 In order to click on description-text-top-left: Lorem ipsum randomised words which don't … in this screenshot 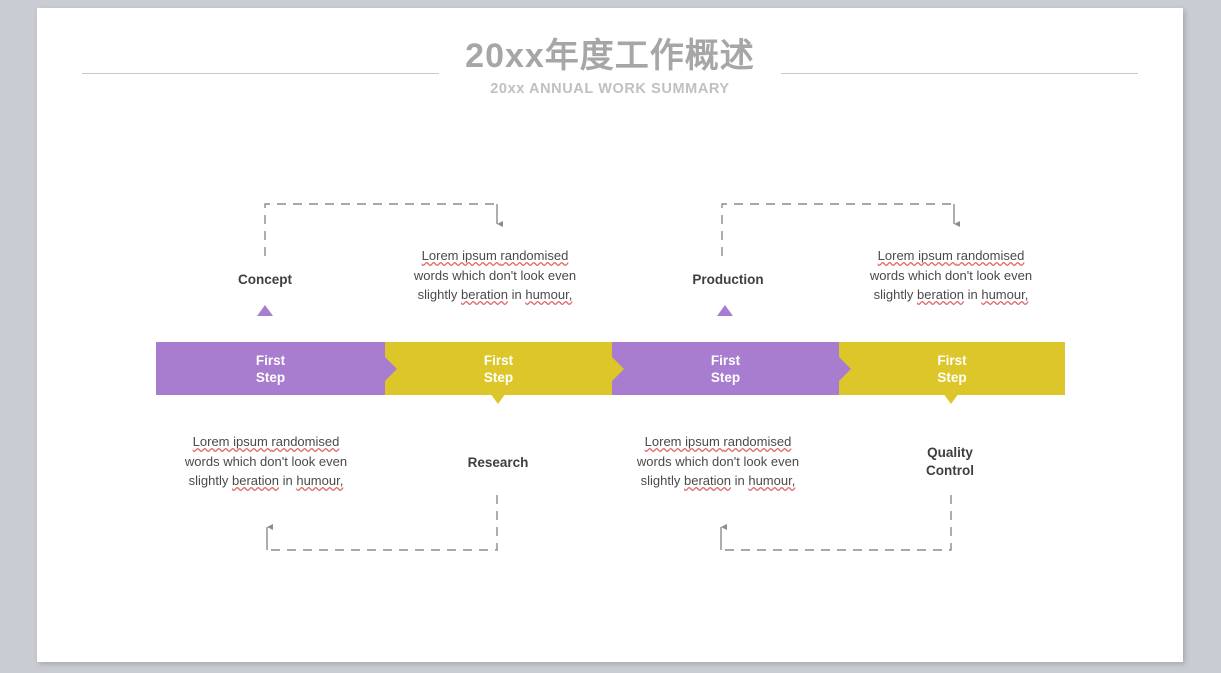, I will do `click(495, 275)`.